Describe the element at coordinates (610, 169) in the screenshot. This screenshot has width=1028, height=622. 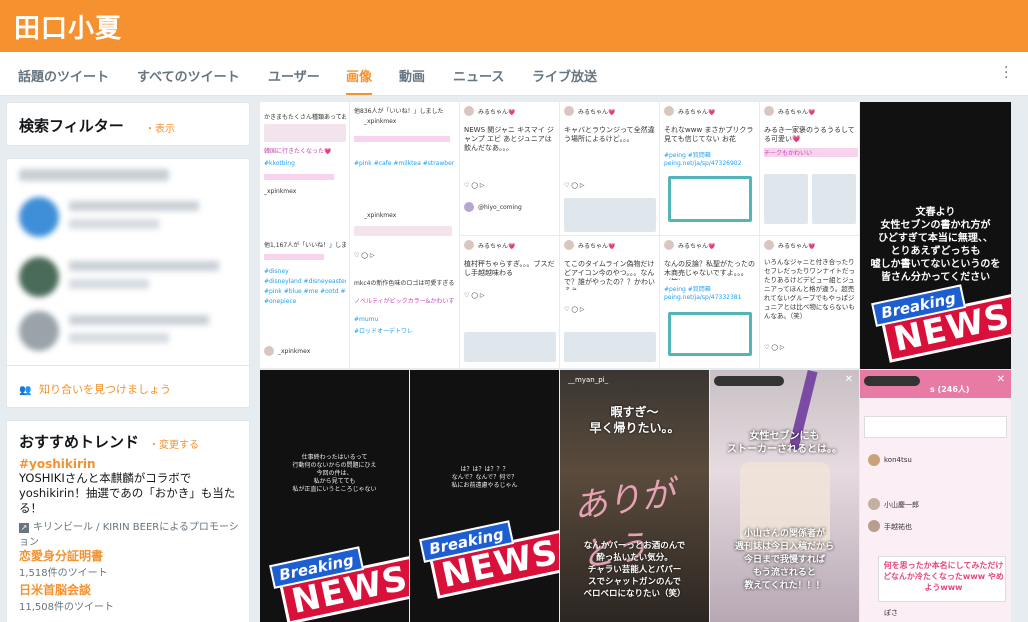
I see `image-tile: みるちゃん💗 キャバとラウンジって全然違う場所によるけど。。。 ♡ ◯ ▷` at that location.